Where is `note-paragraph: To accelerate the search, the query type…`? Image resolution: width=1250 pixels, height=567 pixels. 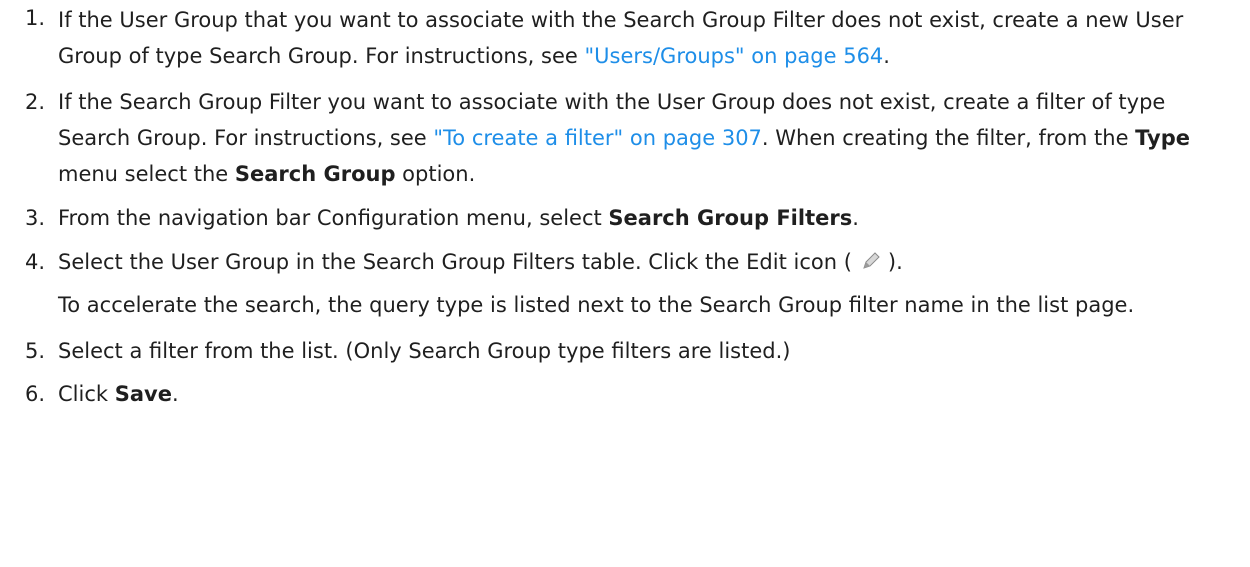
note-paragraph: To accelerate the search, the query type… is located at coordinates (596, 305).